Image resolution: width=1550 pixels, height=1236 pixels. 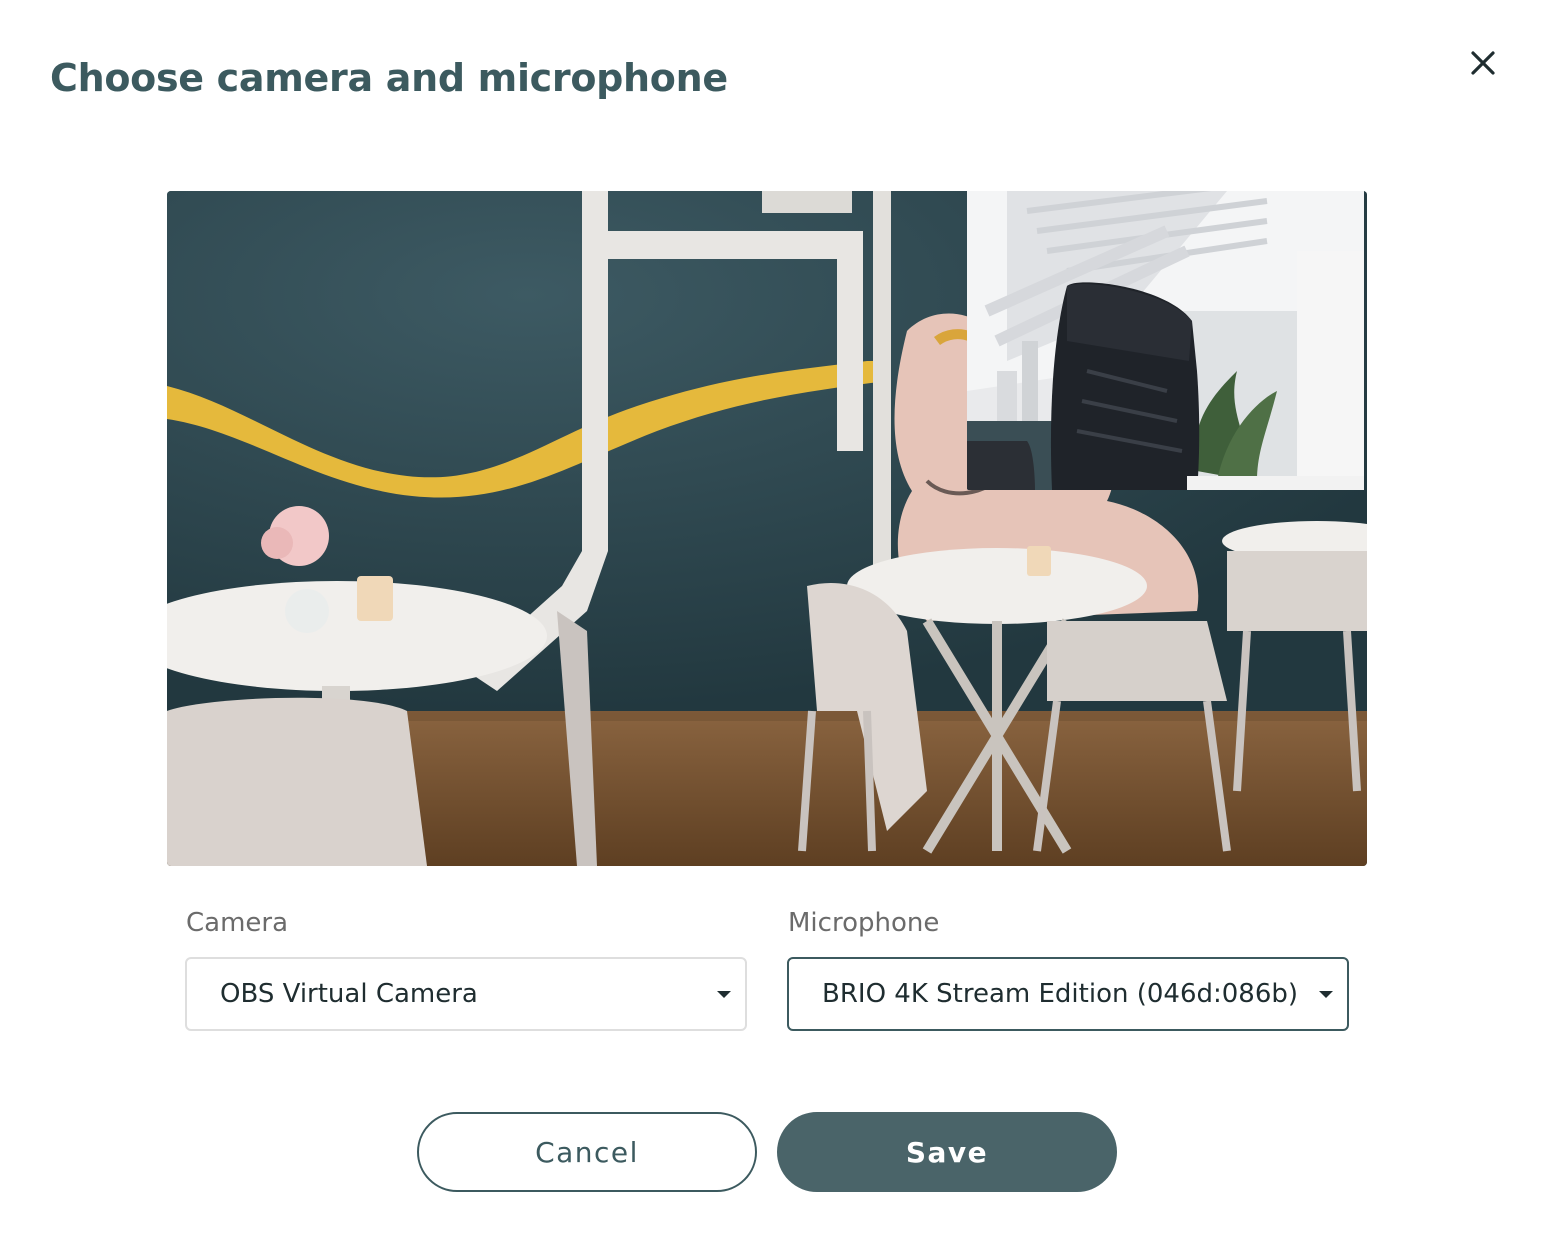 I want to click on close-icon, so click(x=1483, y=63).